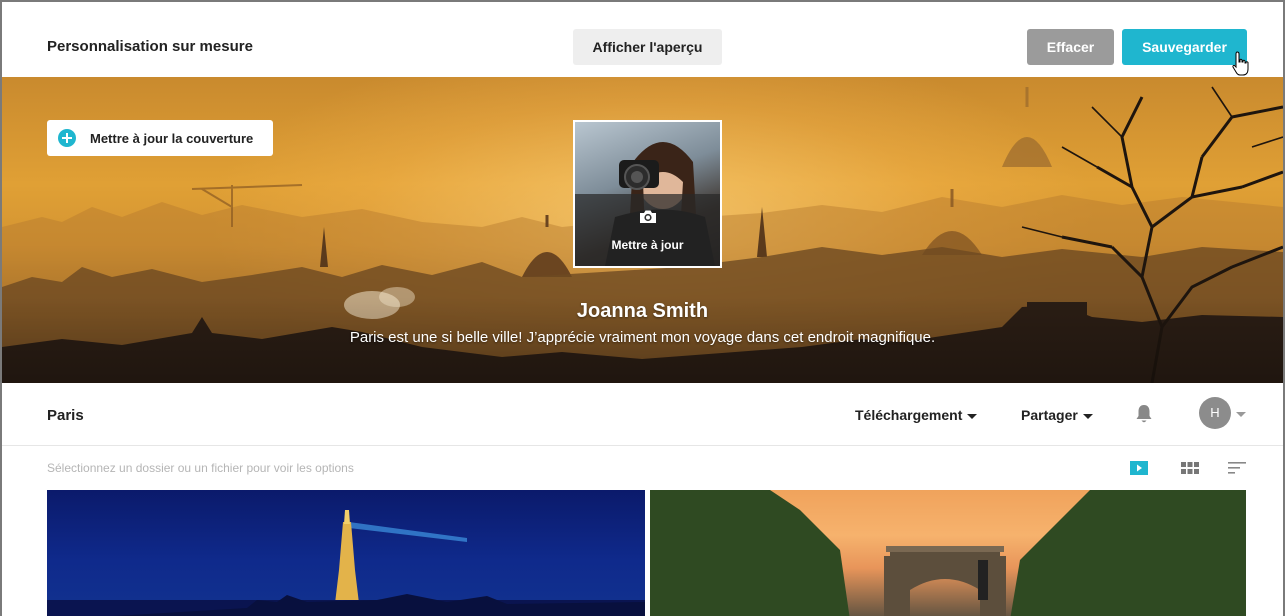 The width and height of the screenshot is (1285, 616). Describe the element at coordinates (1237, 468) in the screenshot. I see `sort-icon` at that location.